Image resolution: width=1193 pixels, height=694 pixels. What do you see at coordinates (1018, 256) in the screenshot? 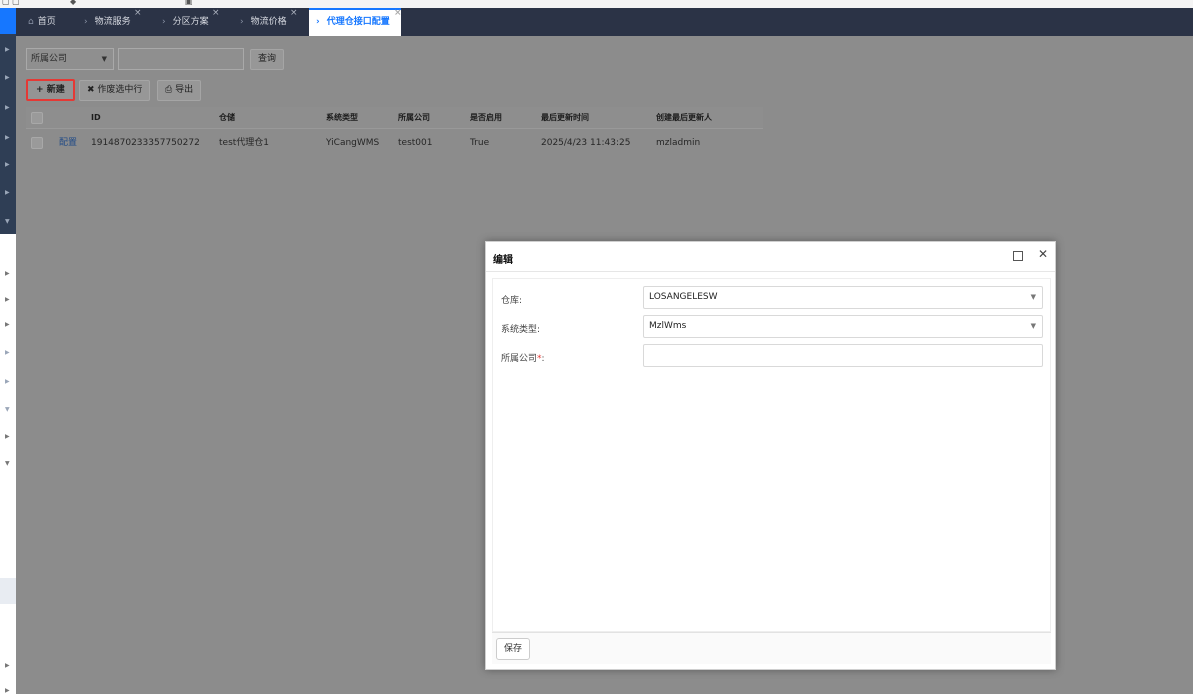
I see `maximize-icon` at bounding box center [1018, 256].